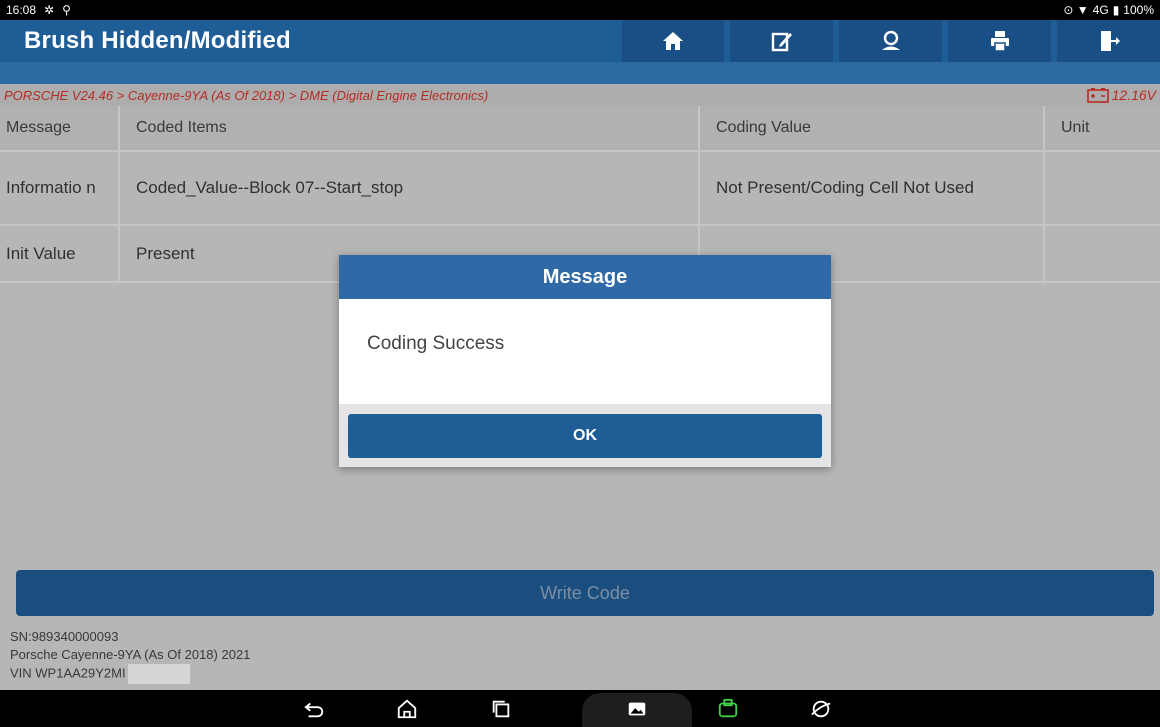  I want to click on user-icon, so click(890, 40).